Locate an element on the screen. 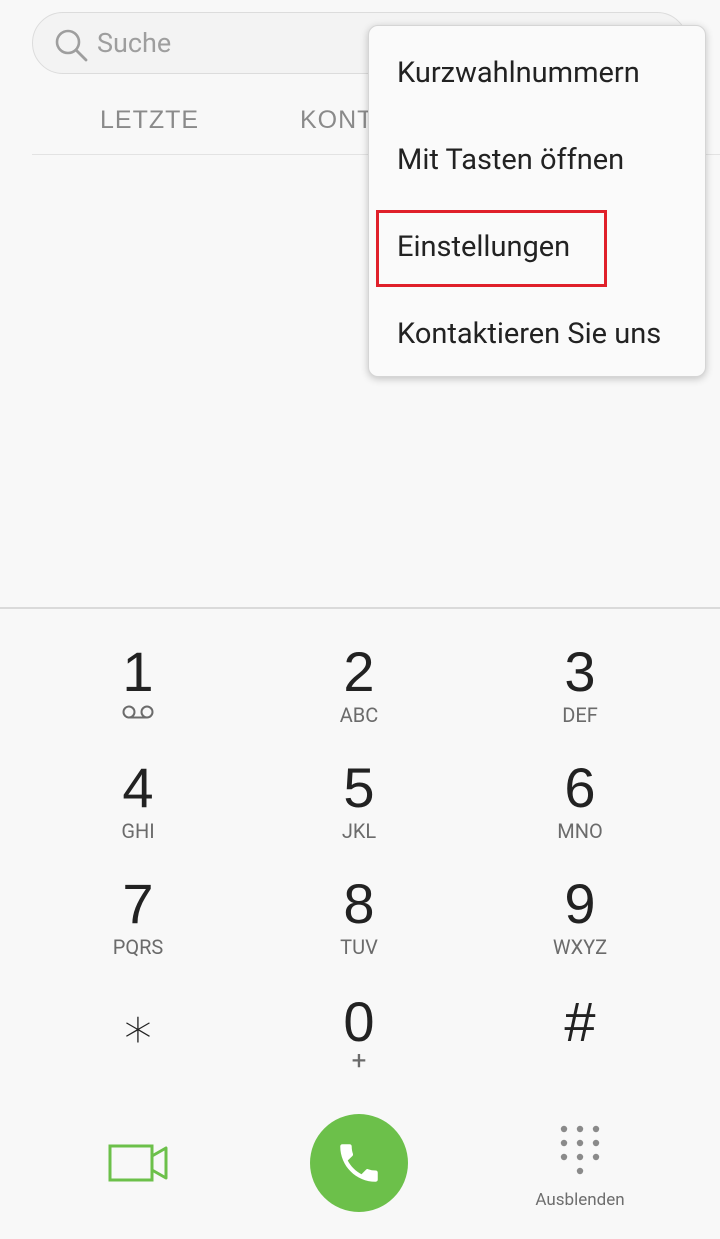  dial-key-digit: 2 is located at coordinates (359, 671).